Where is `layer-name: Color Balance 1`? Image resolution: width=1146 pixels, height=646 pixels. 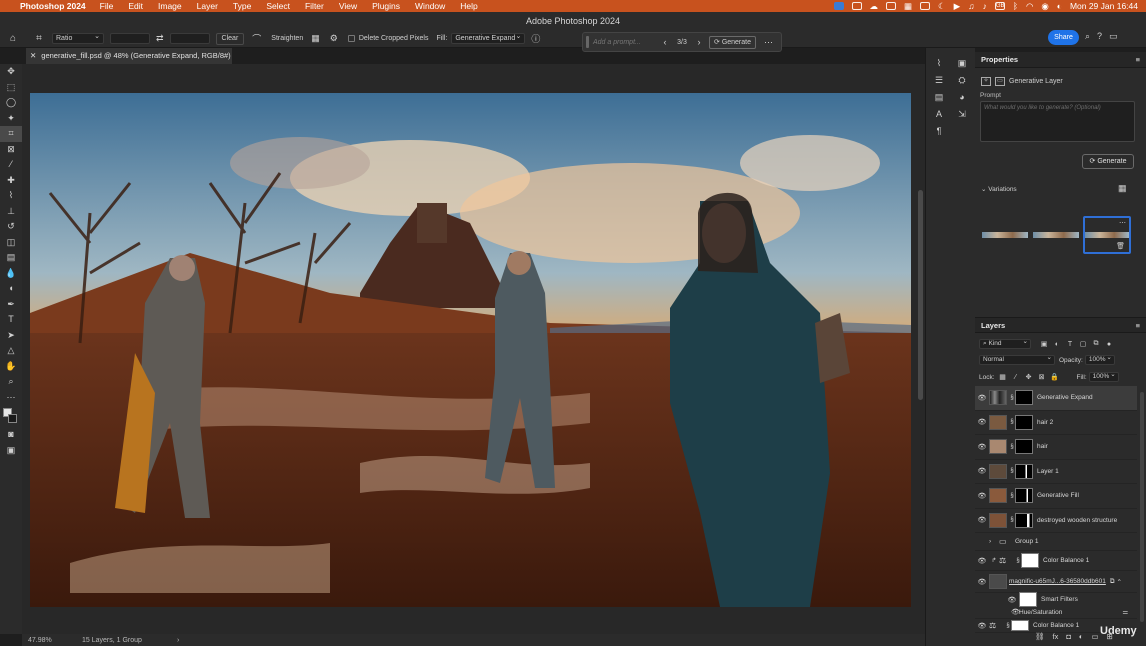
layer-name: Color Balance 1 is located at coordinates (1066, 560).